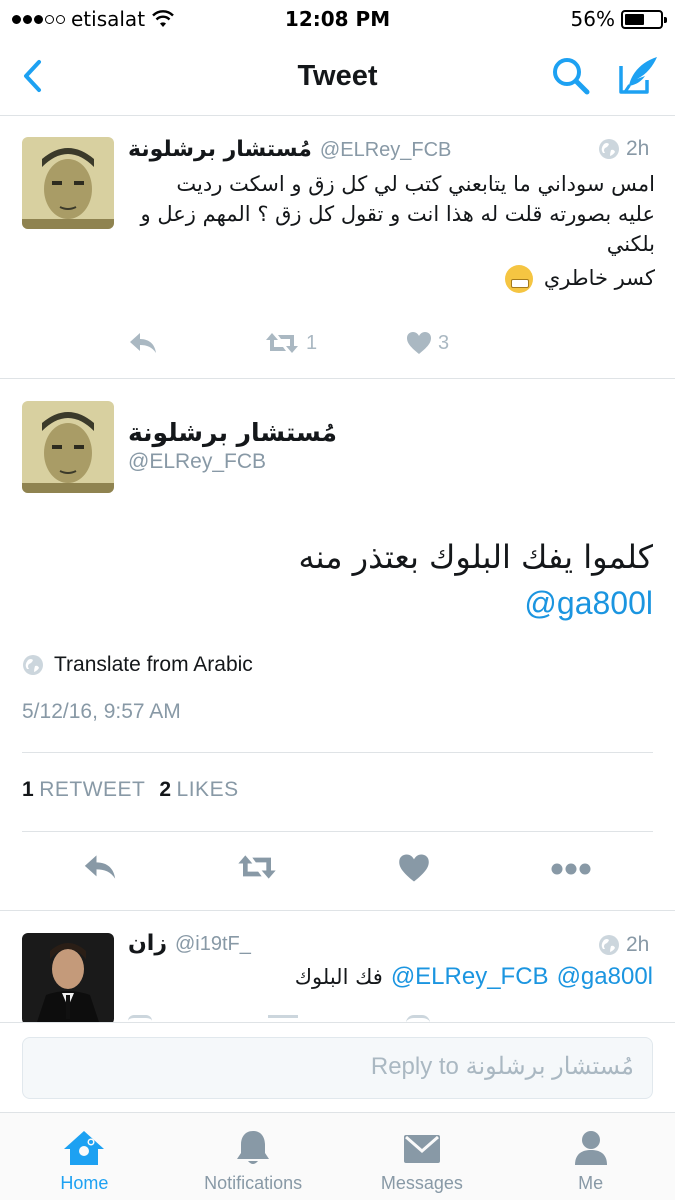  I want to click on tab-bar: Home Notifications Messages Me, so click(337, 1156).